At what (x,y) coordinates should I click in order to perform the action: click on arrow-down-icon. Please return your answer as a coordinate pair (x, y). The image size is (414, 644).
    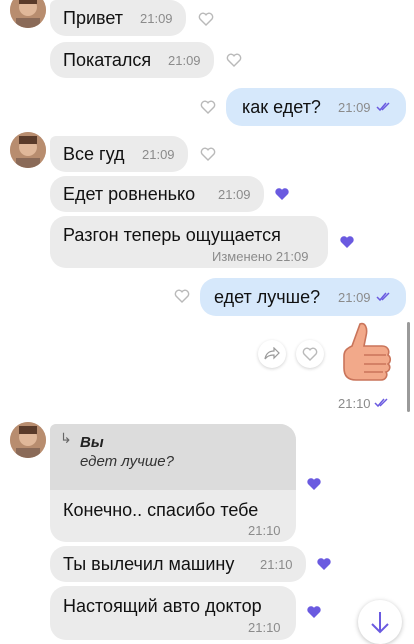
    Looking at the image, I should click on (380, 623).